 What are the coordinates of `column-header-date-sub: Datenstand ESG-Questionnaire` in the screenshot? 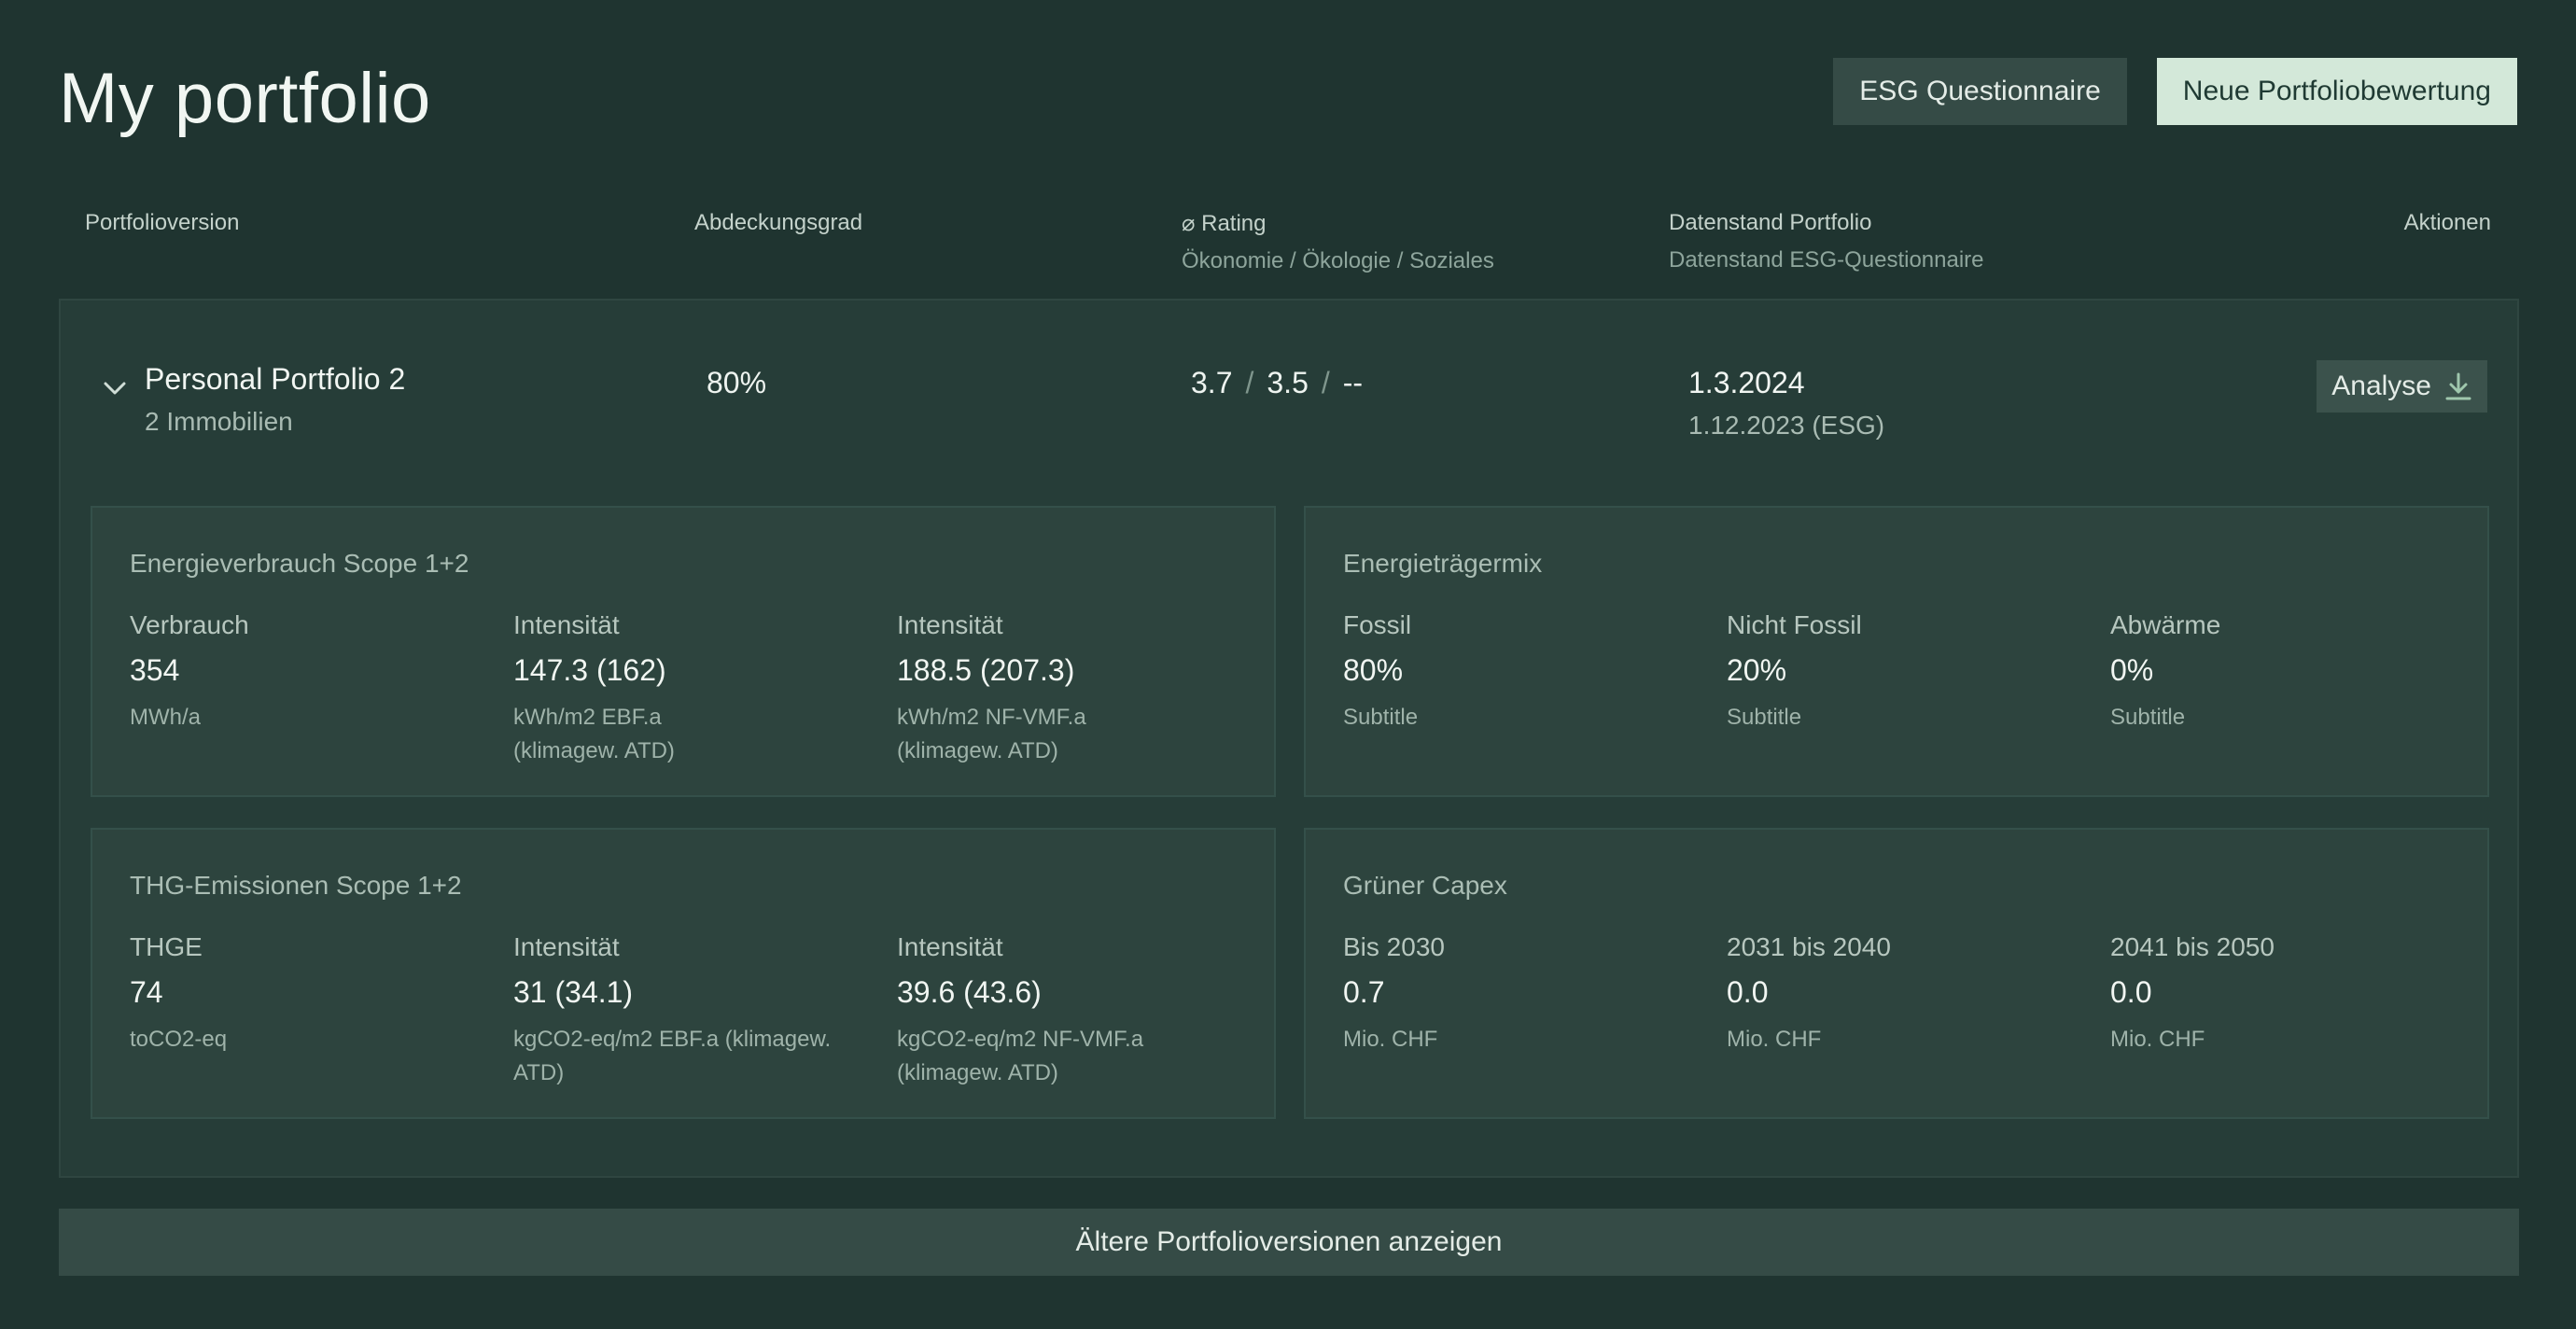 It's located at (1826, 260).